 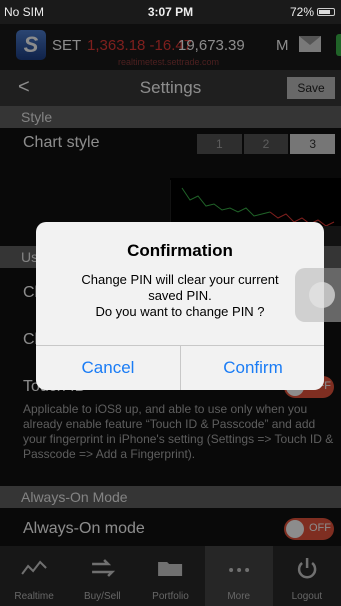 What do you see at coordinates (301, 12) in the screenshot?
I see `battery-percent: 72%` at bounding box center [301, 12].